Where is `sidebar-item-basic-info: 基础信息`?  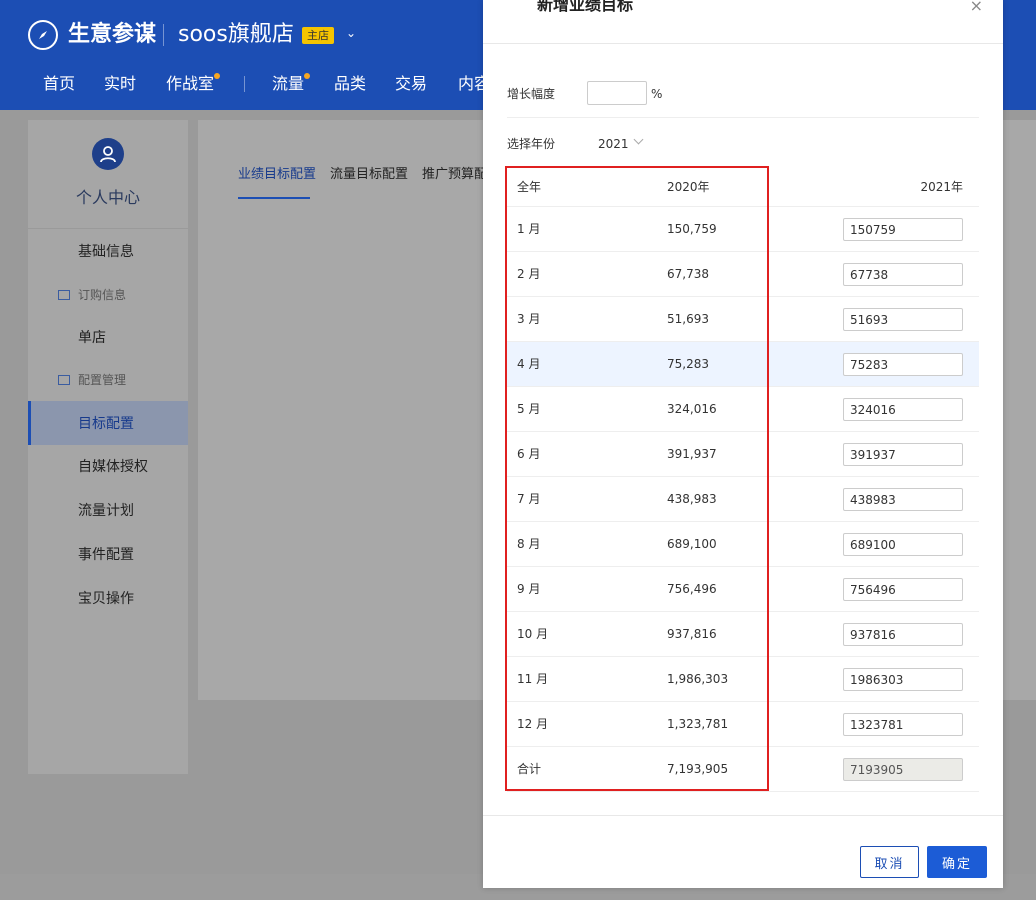
sidebar-item-basic-info: 基础信息 is located at coordinates (106, 252).